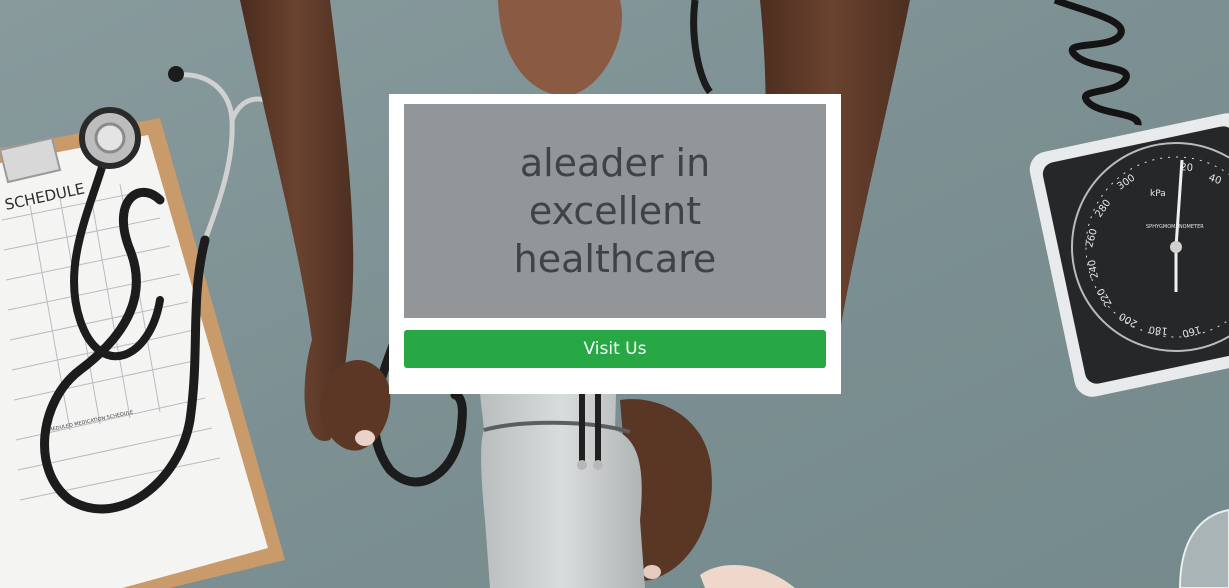 This screenshot has height=588, width=1229. What do you see at coordinates (1175, 227) in the screenshot?
I see `gauge-brand-text: SPHYGMOMANOMETER` at bounding box center [1175, 227].